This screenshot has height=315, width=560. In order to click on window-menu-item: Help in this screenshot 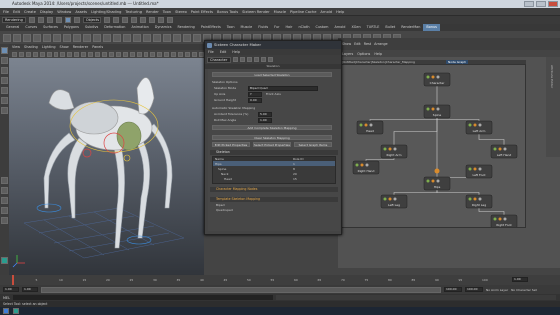, I will do `click(236, 52)`.